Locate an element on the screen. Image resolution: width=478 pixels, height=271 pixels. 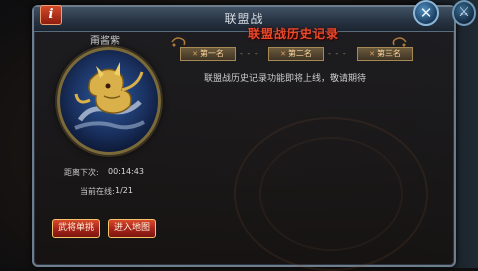
rank-label: 第二名 is located at coordinates (299, 53).